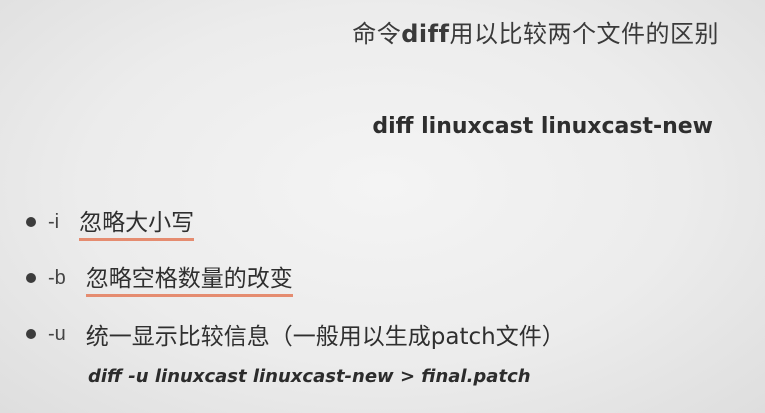  What do you see at coordinates (542, 126) in the screenshot?
I see `command-heading: diff linuxcast linuxcast-new` at bounding box center [542, 126].